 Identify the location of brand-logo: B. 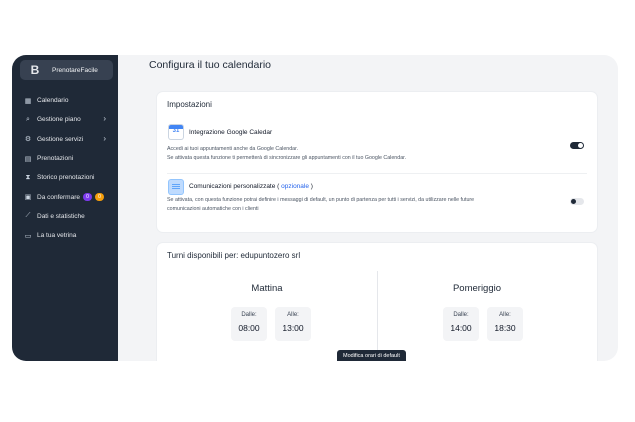
(35, 70).